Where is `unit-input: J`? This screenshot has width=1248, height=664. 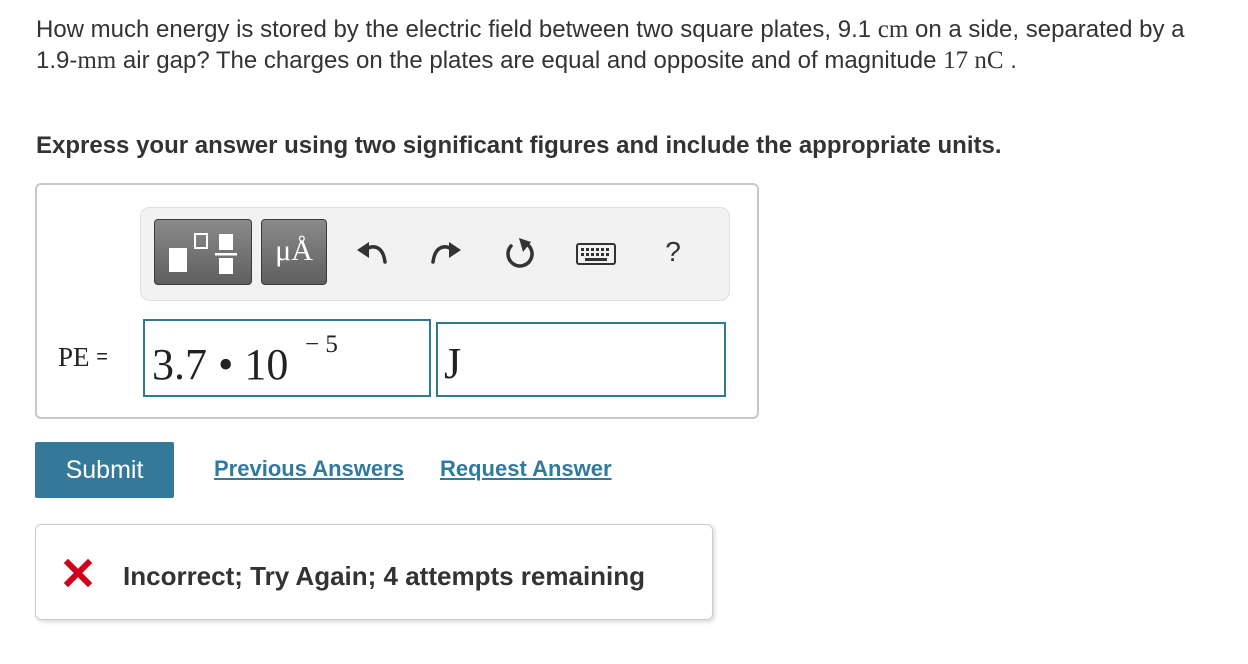
unit-input: J is located at coordinates (581, 359).